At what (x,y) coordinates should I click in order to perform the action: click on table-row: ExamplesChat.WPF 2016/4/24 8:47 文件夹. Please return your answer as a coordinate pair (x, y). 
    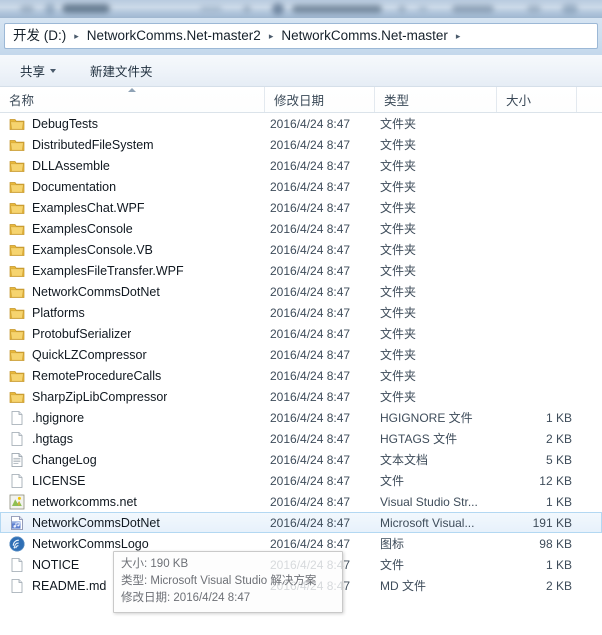
    Looking at the image, I should click on (301, 207).